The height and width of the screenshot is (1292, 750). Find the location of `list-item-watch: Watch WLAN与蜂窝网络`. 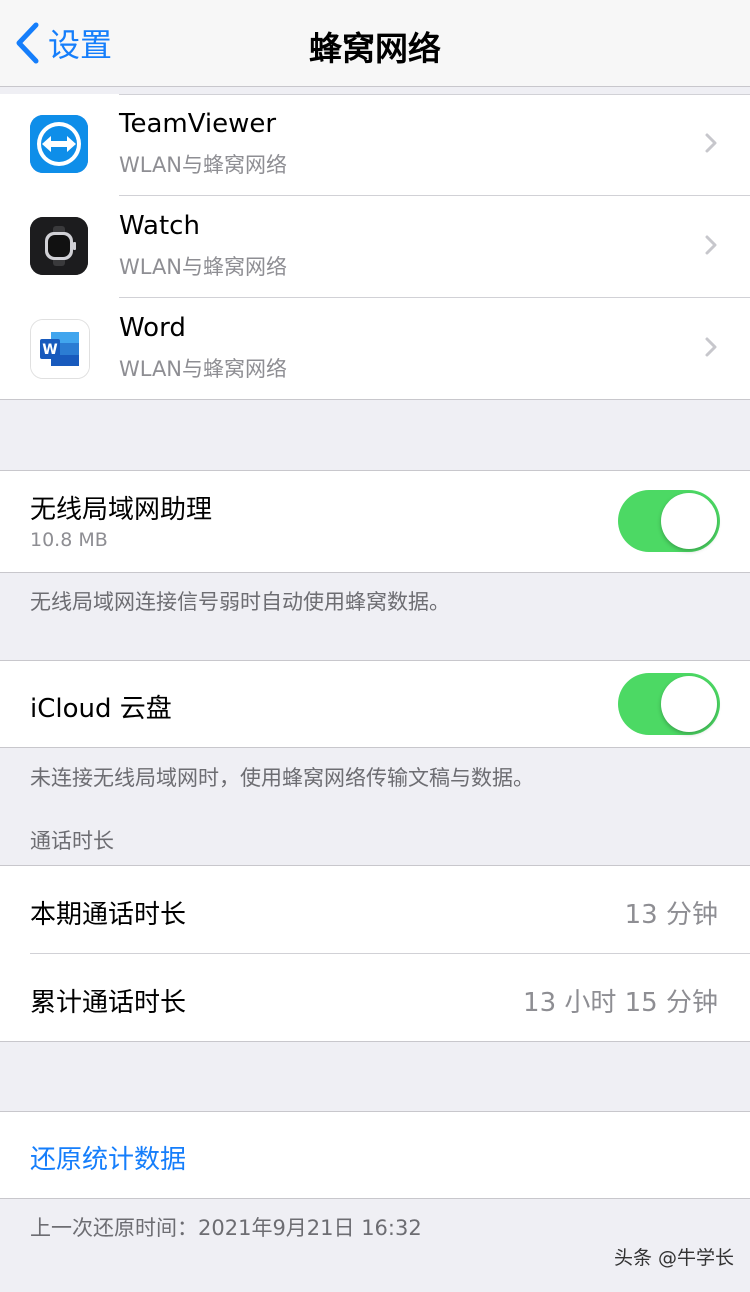

list-item-watch: Watch WLAN与蜂窝网络 is located at coordinates (375, 247).